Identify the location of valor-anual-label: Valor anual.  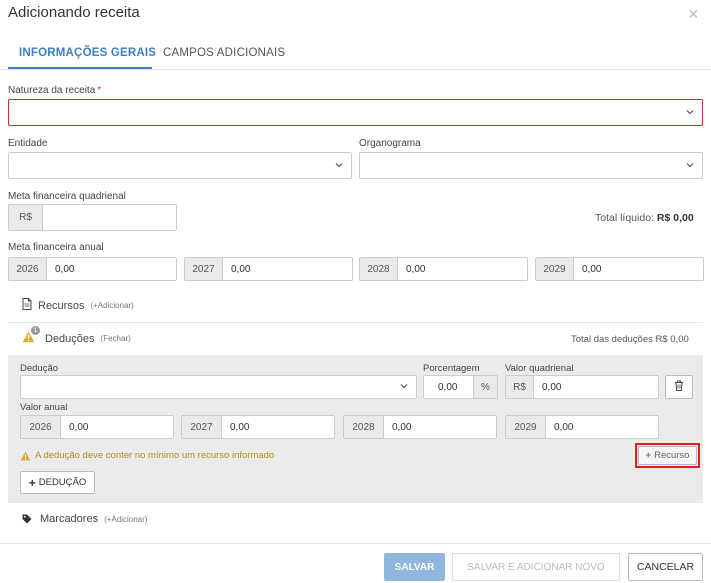
(44, 407).